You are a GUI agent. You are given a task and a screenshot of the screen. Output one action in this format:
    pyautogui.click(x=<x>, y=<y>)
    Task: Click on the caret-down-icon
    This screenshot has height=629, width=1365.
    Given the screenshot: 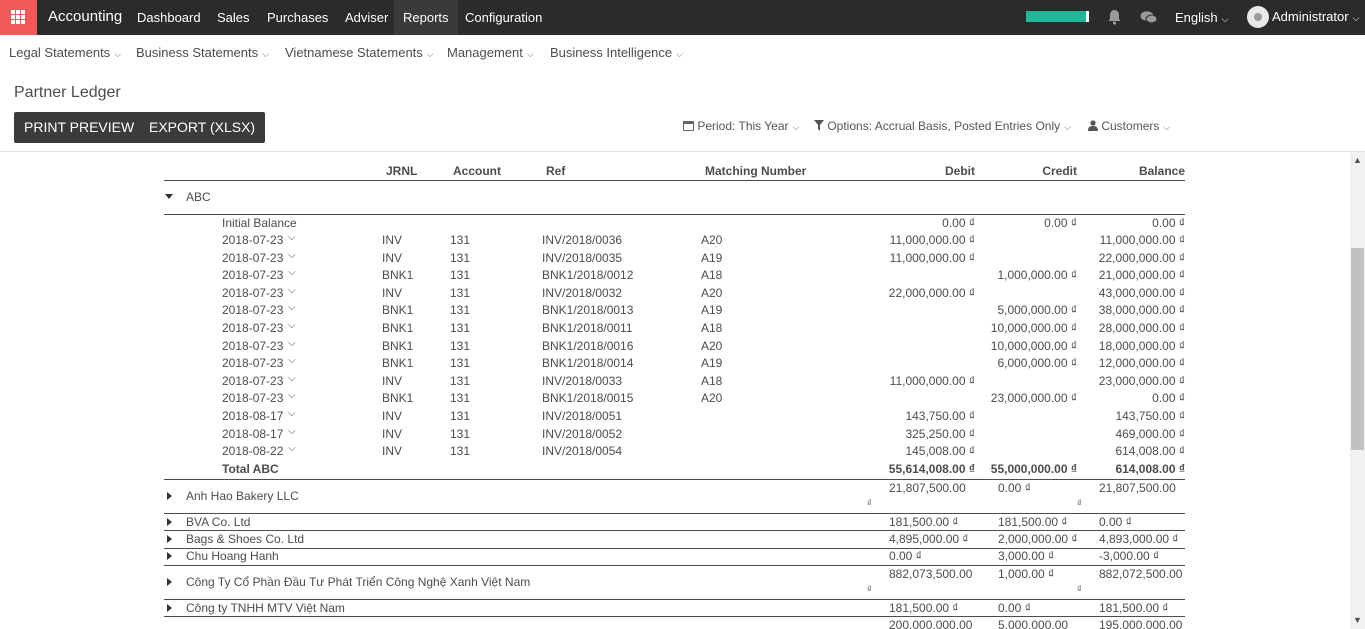 What is the action you would take?
    pyautogui.click(x=169, y=196)
    